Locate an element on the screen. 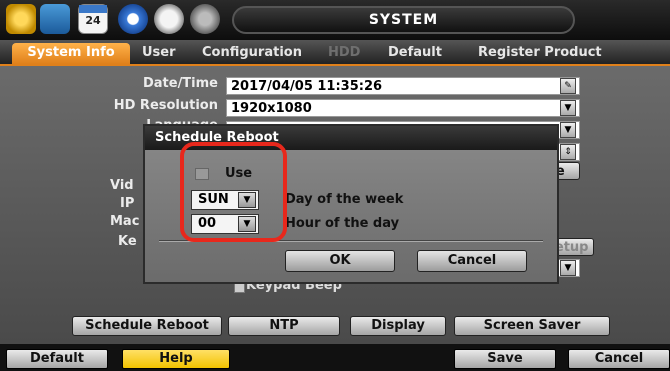 The width and height of the screenshot is (670, 371). hd-resolution-select: 1920x1080 is located at coordinates (403, 108).